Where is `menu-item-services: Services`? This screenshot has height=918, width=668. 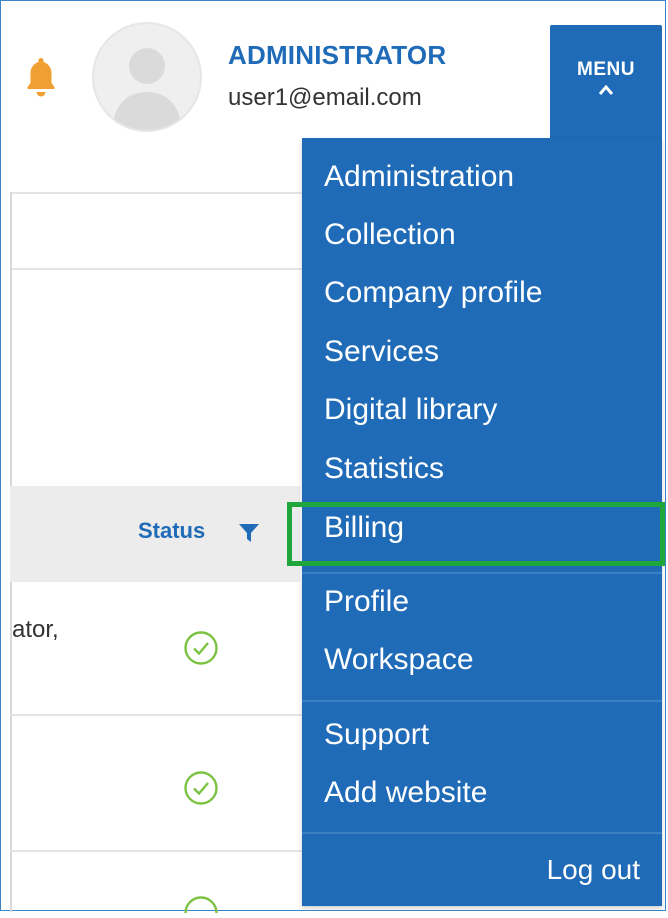 menu-item-services: Services is located at coordinates (381, 352).